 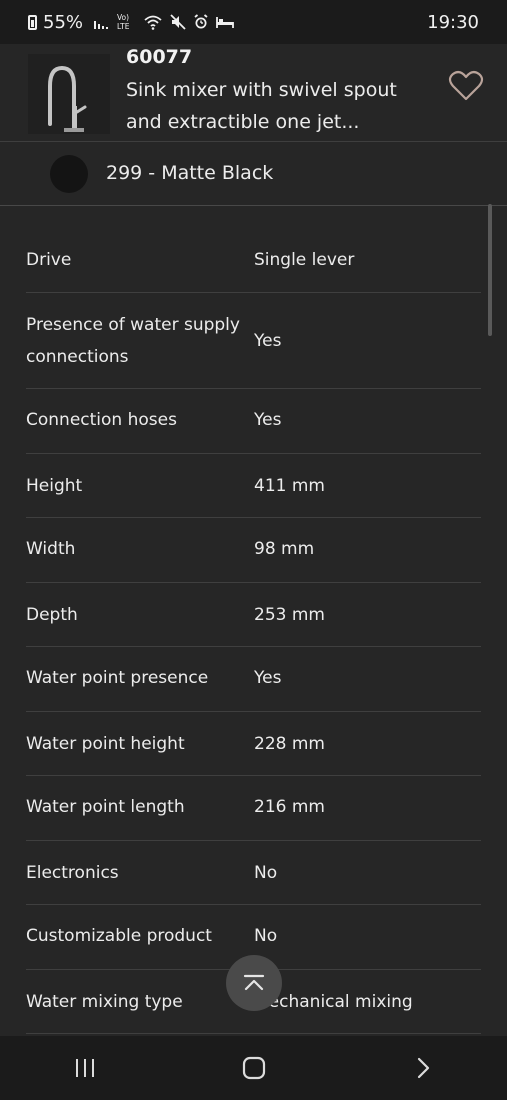 I want to click on spec-label: Water point height, so click(x=105, y=744).